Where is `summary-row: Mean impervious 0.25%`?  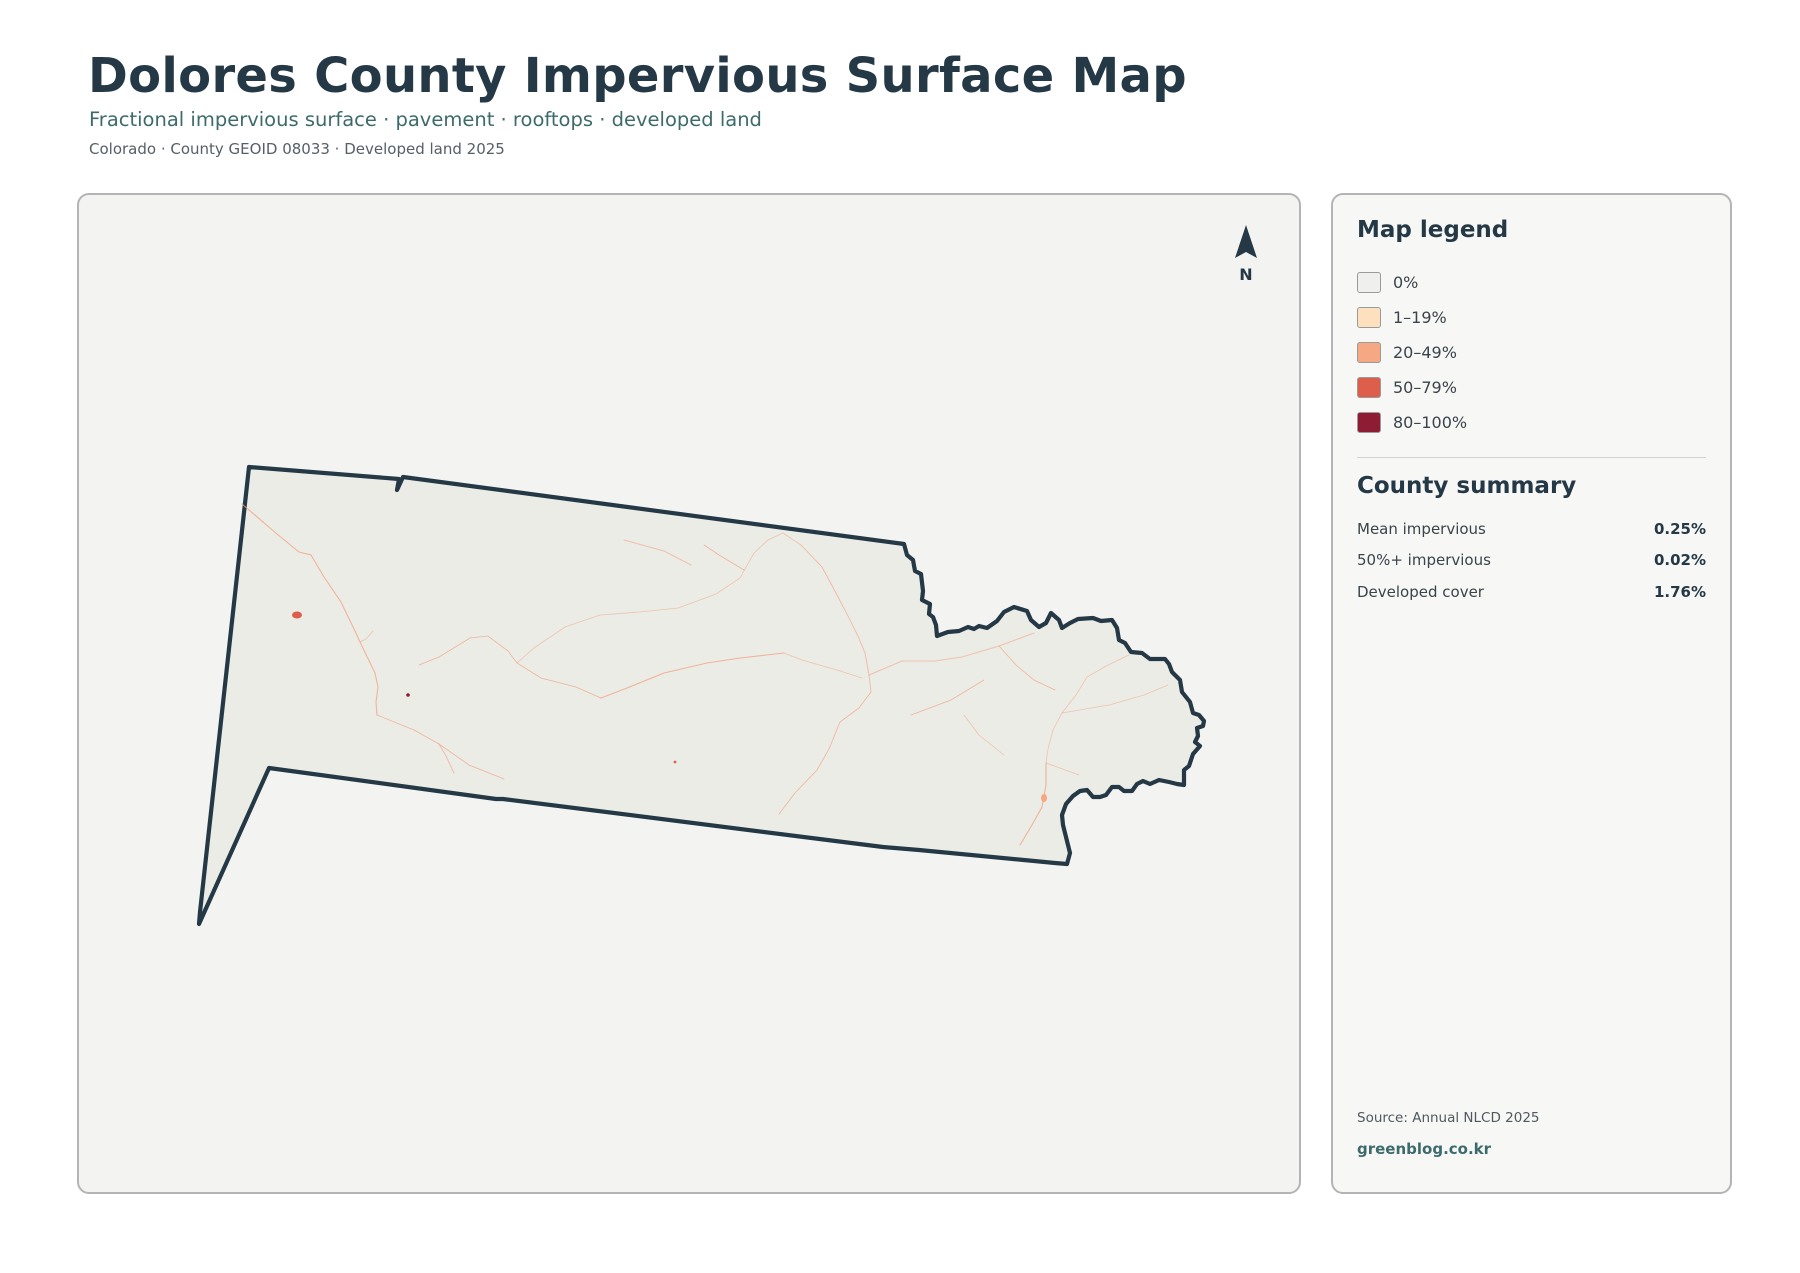 summary-row: Mean impervious 0.25% is located at coordinates (1531, 529).